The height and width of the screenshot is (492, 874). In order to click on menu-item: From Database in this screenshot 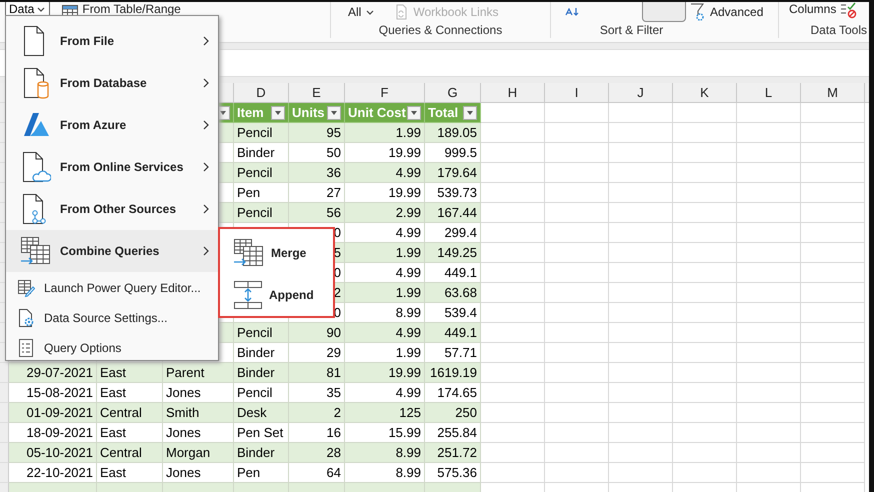, I will do `click(112, 83)`.